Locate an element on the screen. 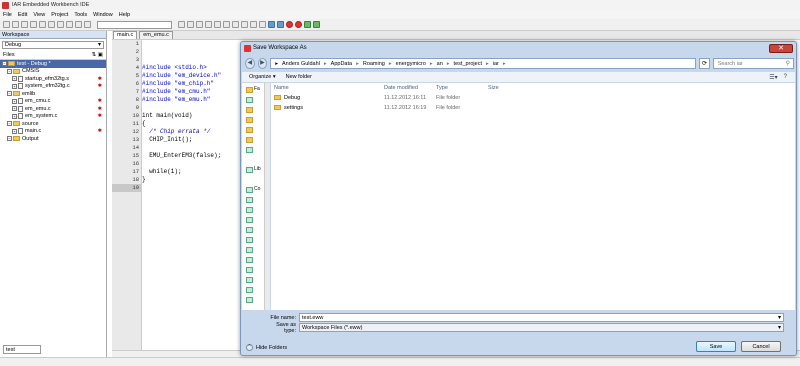 Image resolution: width=800 pixels, height=366 pixels. breadcrumb-item: Roaming is located at coordinates (374, 64).